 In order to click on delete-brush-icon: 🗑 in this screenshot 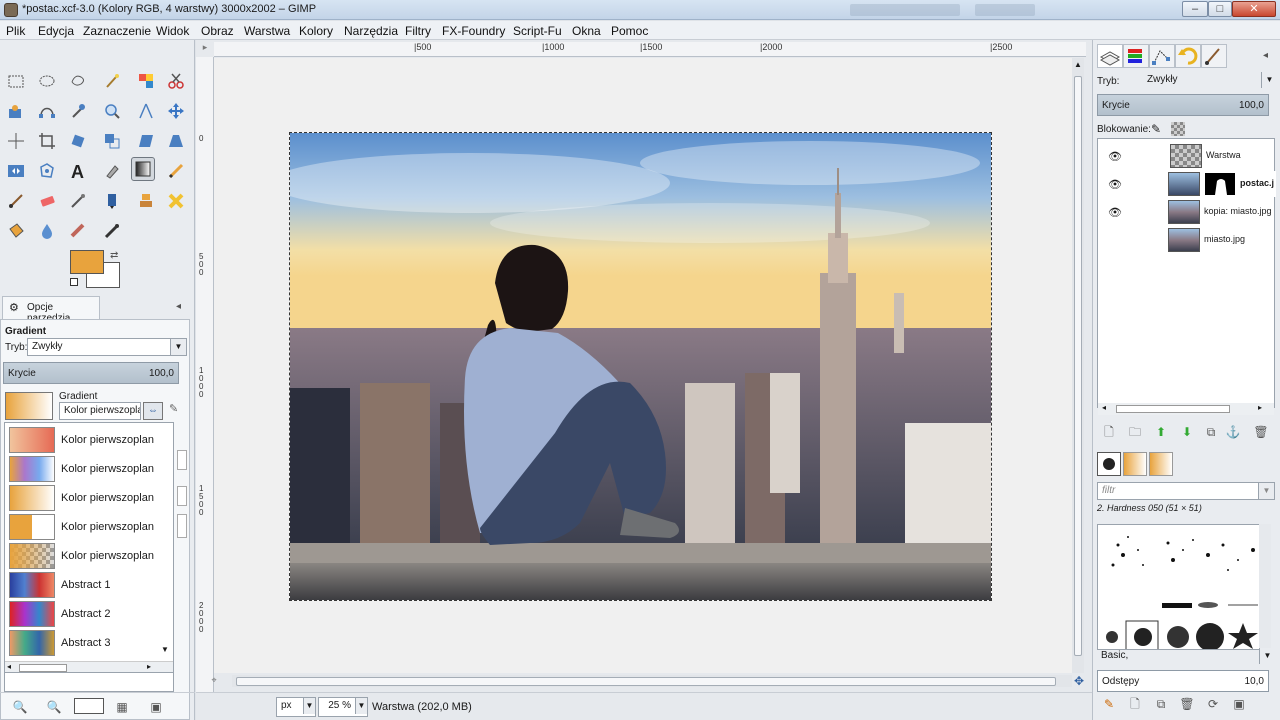, I will do `click(1187, 704)`.